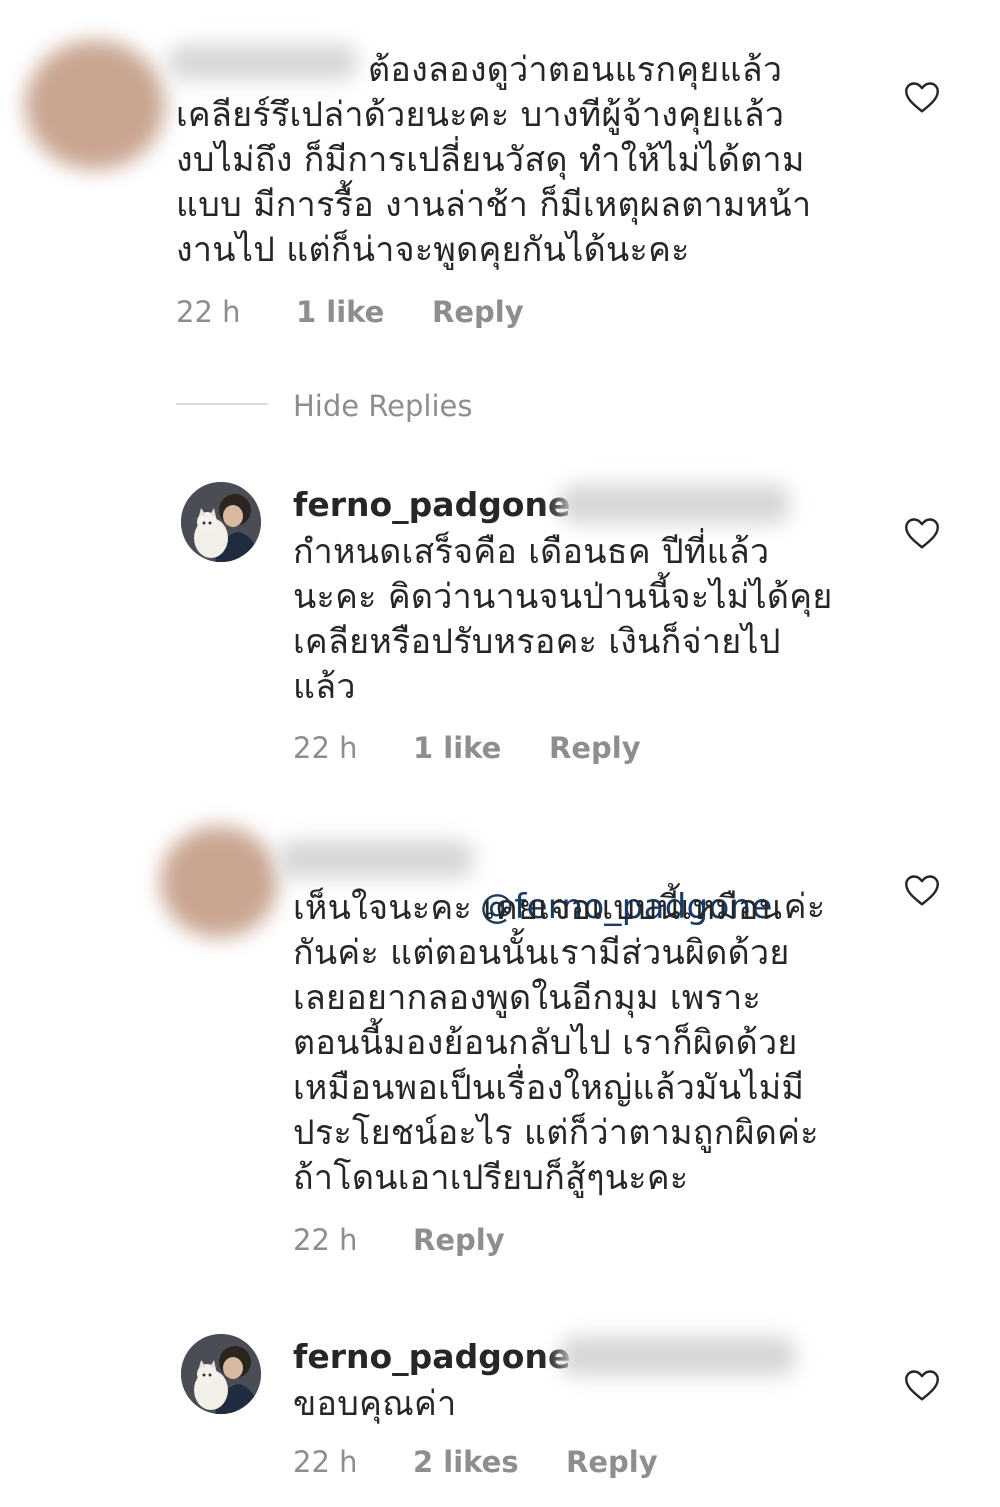 Image resolution: width=1000 pixels, height=1507 pixels. Describe the element at coordinates (375, 1404) in the screenshot. I see `reply-text: ขอบคุณค่า` at that location.